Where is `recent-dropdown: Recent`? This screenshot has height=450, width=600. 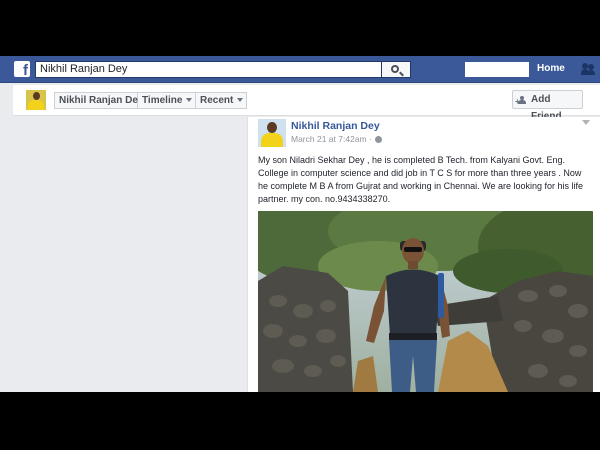
recent-dropdown: Recent is located at coordinates (221, 100).